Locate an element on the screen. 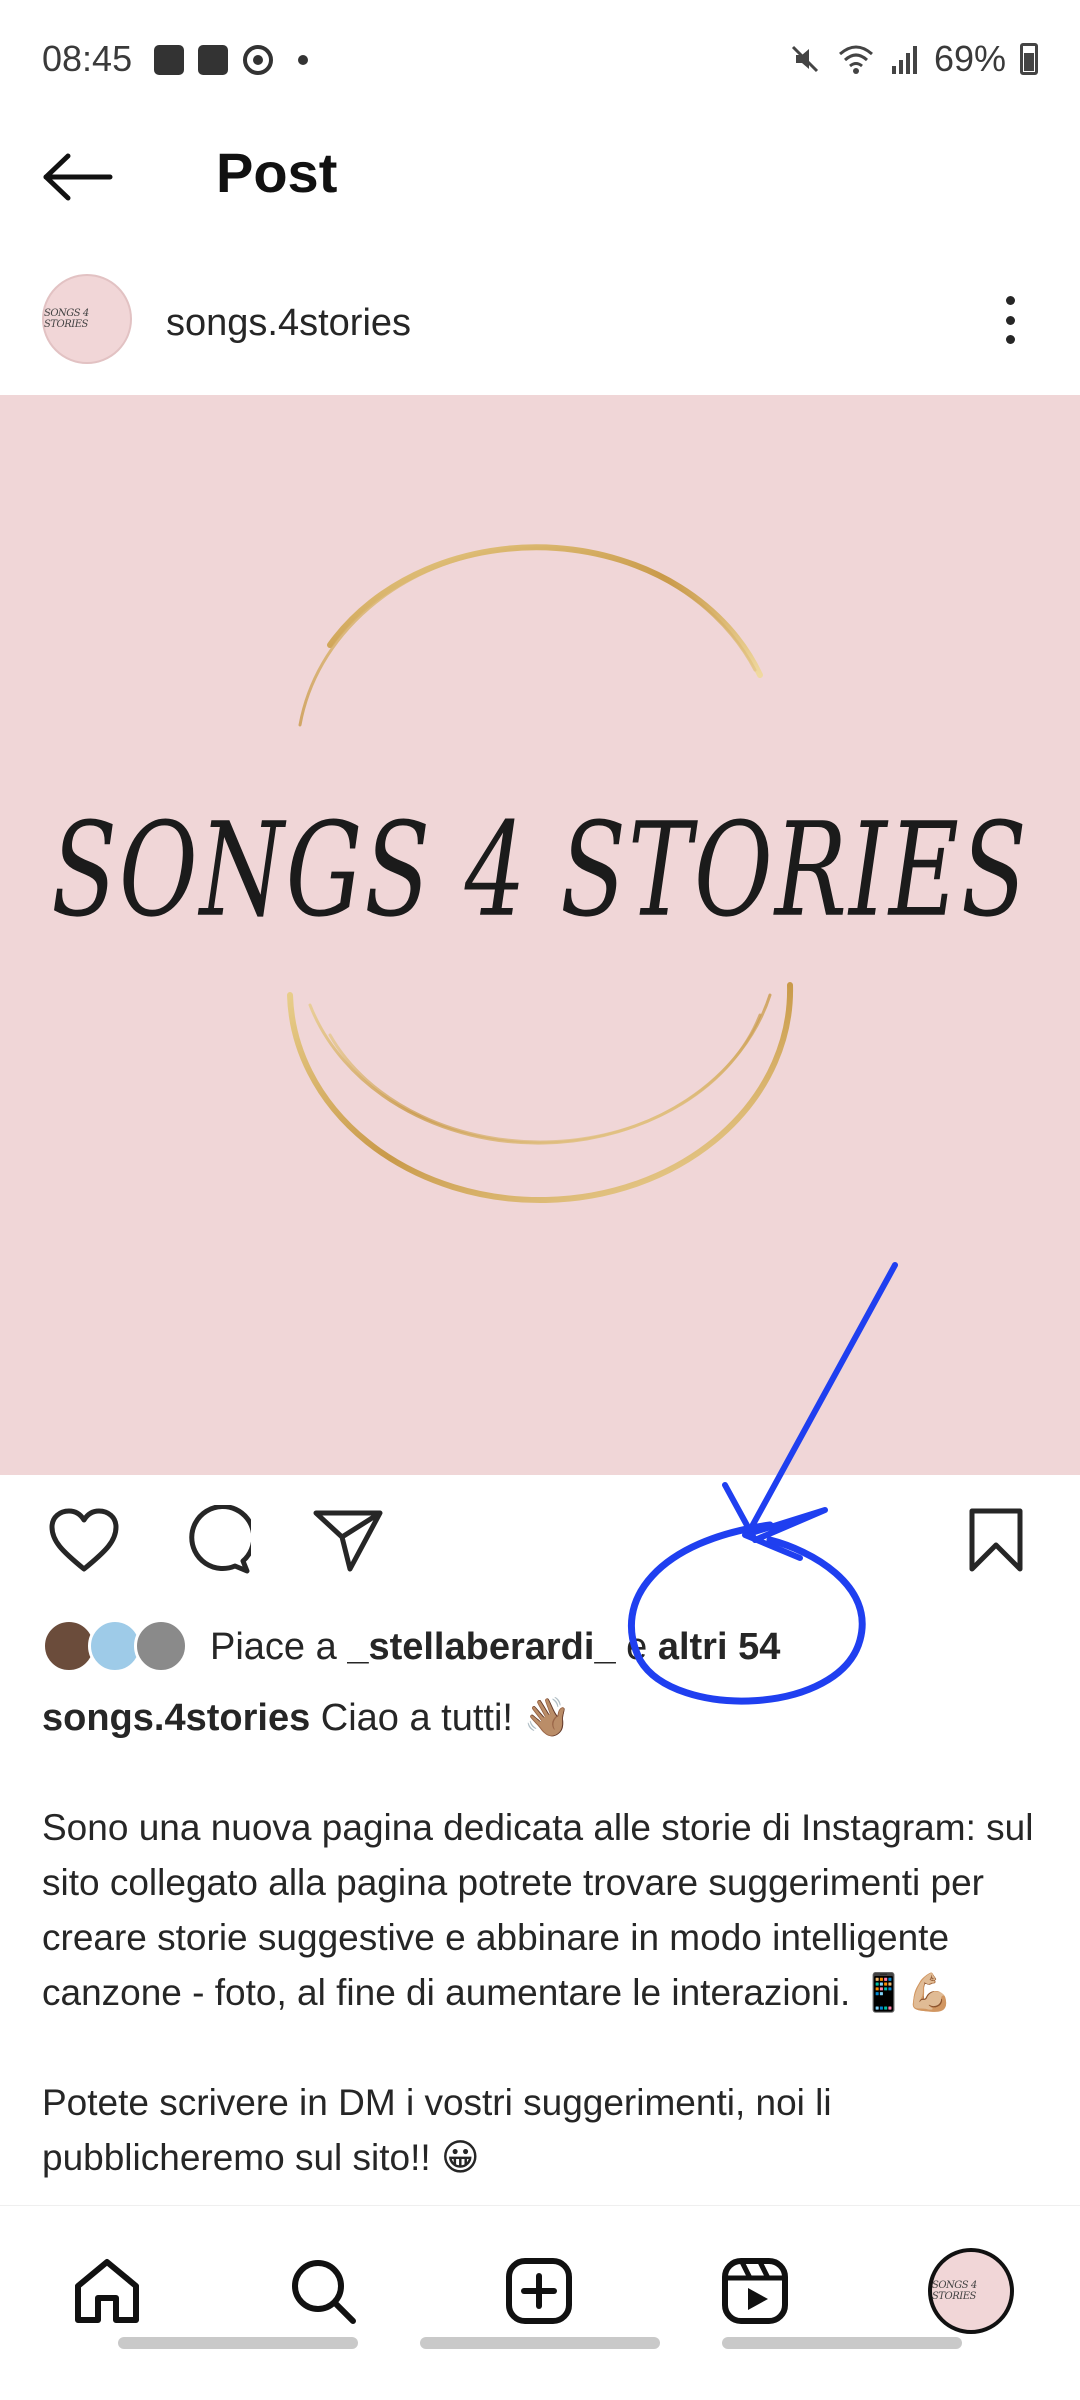  profile-avatar: SONGS 4 STORIES is located at coordinates (971, 2291).